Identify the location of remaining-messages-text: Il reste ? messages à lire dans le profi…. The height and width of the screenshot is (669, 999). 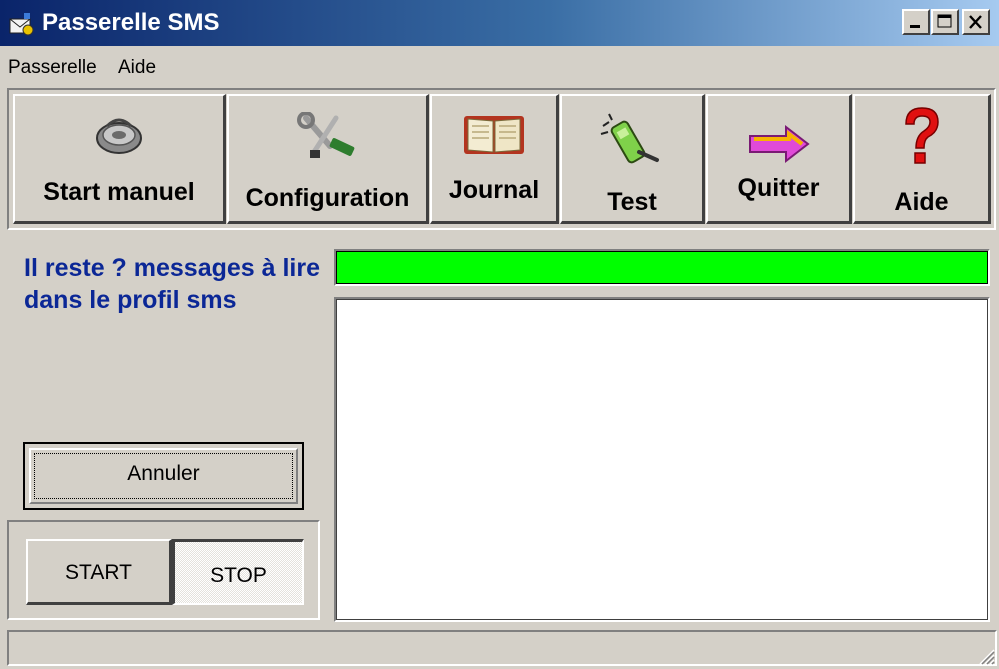
(172, 284).